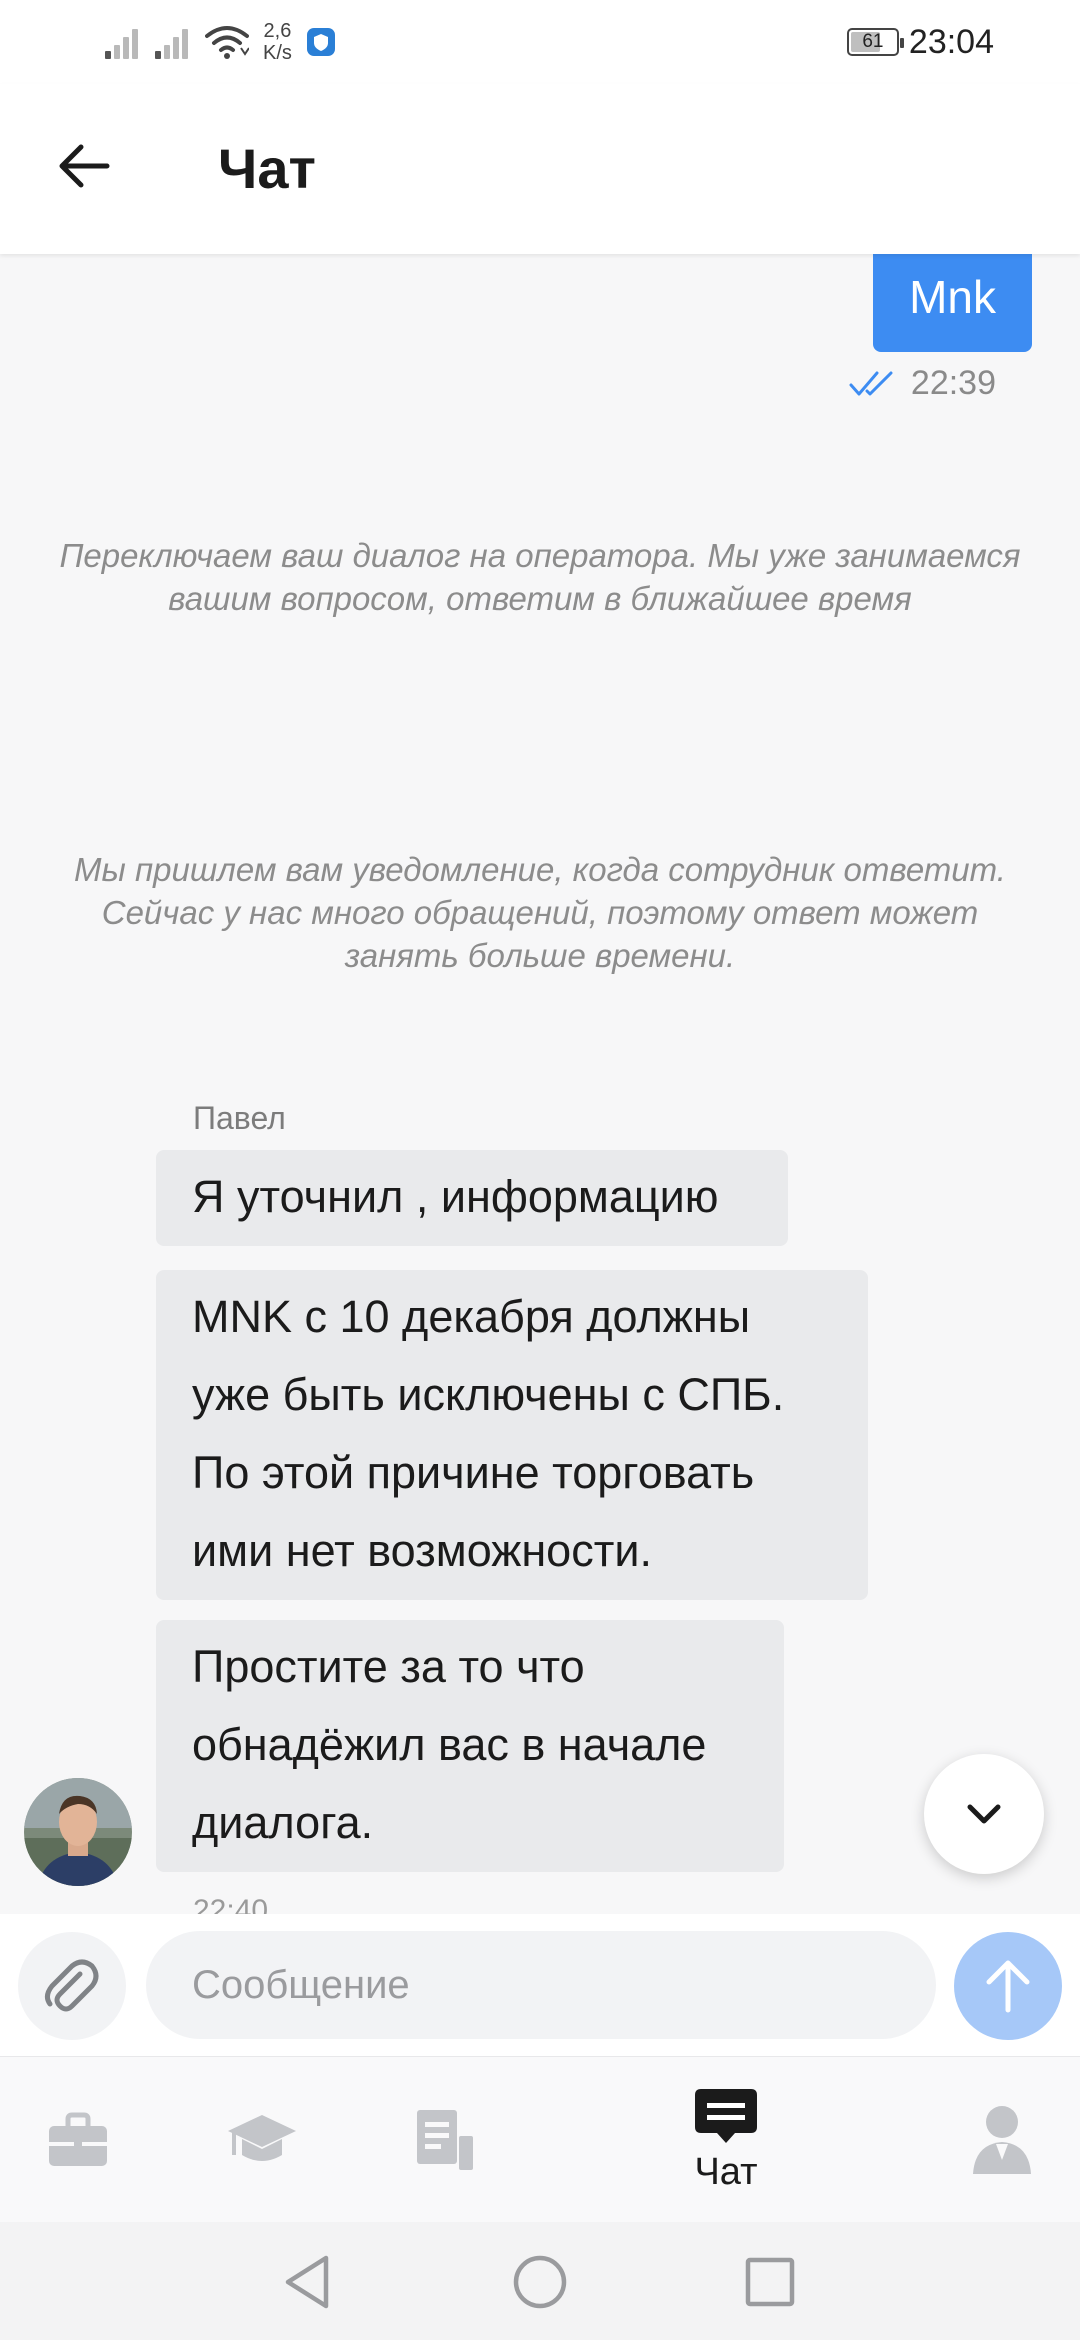 This screenshot has height=2340, width=1080. I want to click on system-home-button, so click(540, 2282).